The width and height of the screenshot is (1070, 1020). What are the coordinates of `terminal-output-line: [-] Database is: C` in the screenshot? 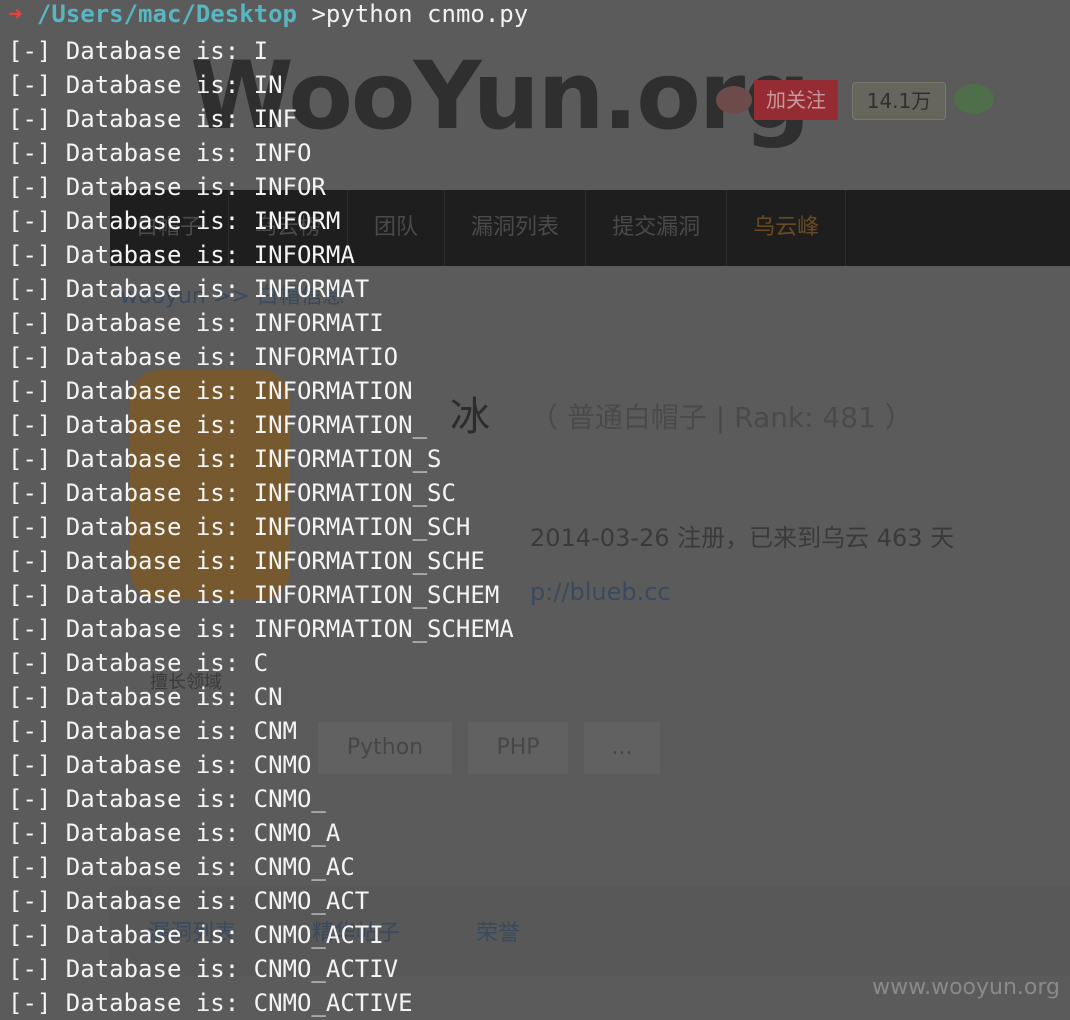 It's located at (138, 663).